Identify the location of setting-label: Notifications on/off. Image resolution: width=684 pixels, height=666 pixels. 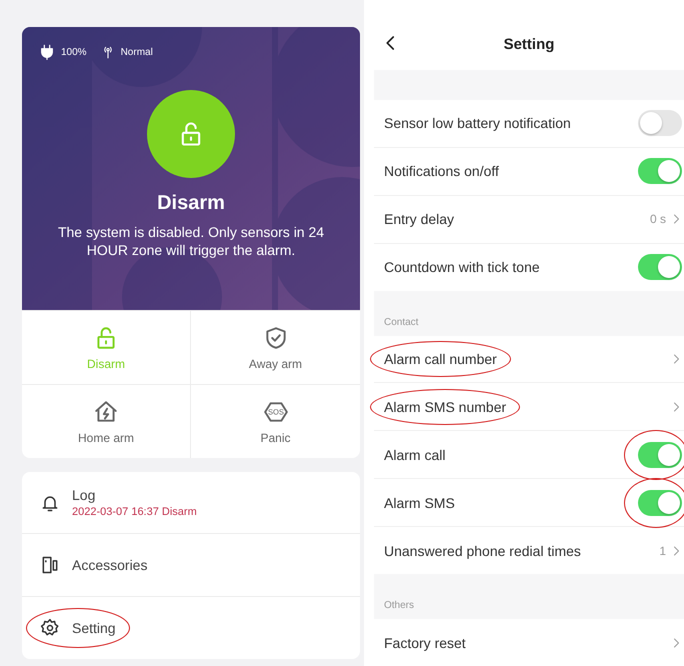
(441, 171).